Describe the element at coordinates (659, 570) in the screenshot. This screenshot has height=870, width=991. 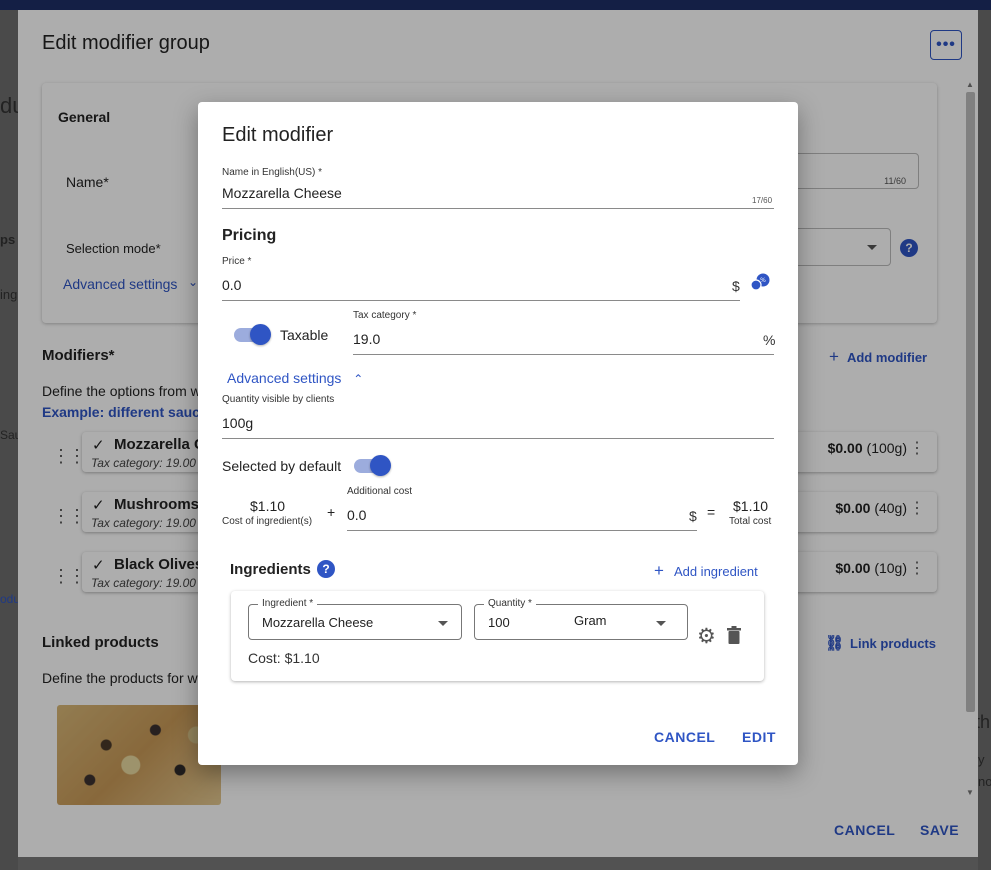
I see `plus-icon: +` at that location.